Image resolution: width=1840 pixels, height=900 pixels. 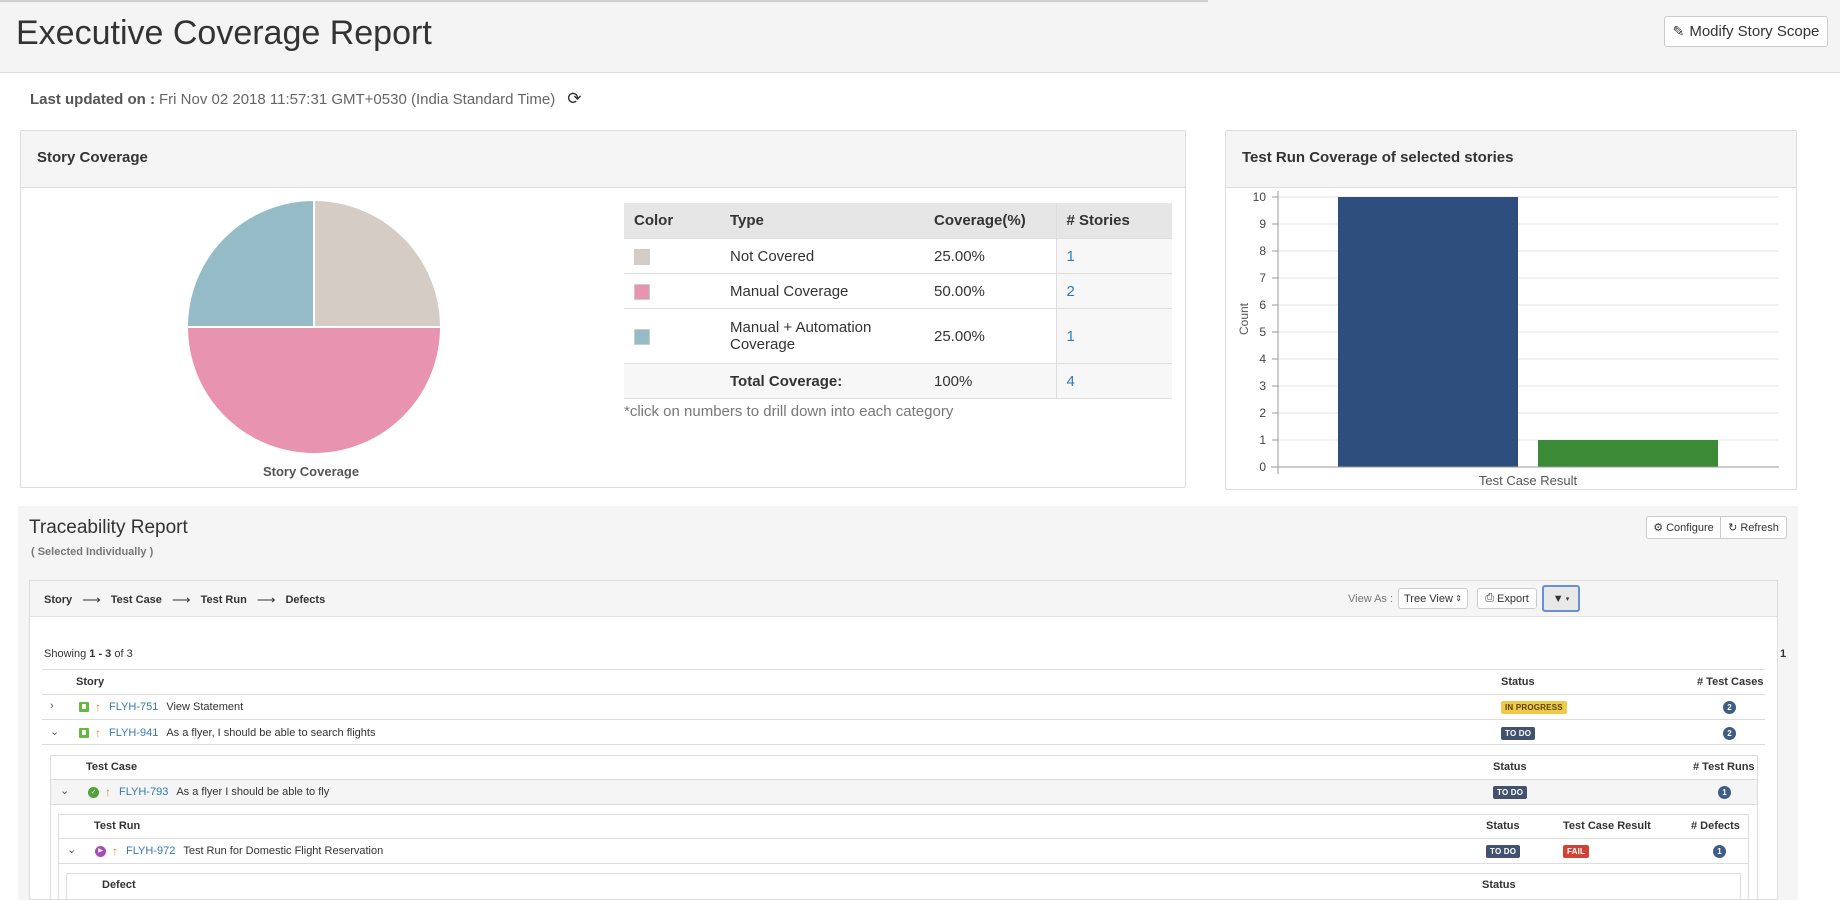 What do you see at coordinates (898, 381) in the screenshot?
I see `coverage-total-row: Total Coverage: 100% 4` at bounding box center [898, 381].